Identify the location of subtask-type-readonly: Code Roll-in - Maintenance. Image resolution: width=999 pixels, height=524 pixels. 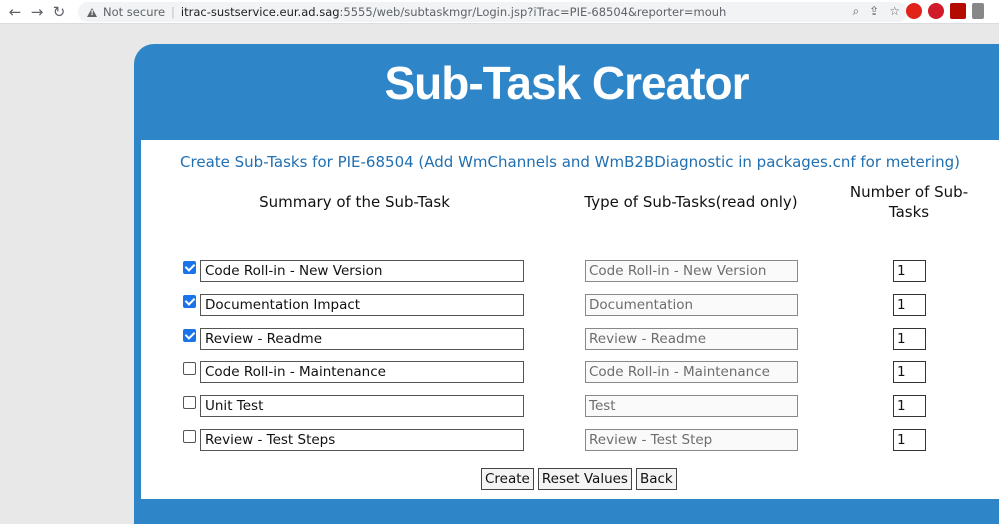
(691, 372).